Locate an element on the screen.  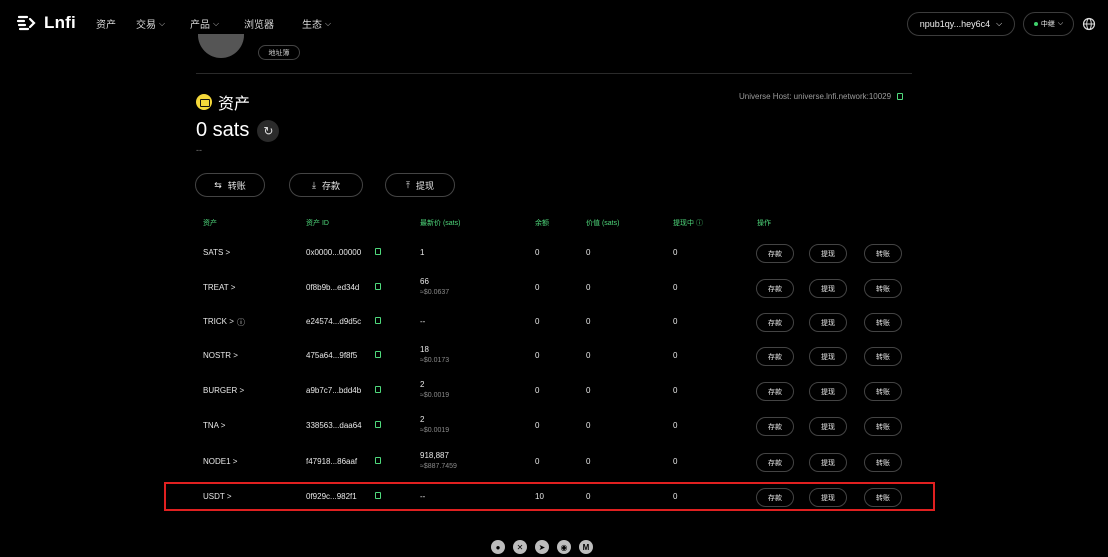
withdraw-button: ⤒ 提现 is located at coordinates (420, 185).